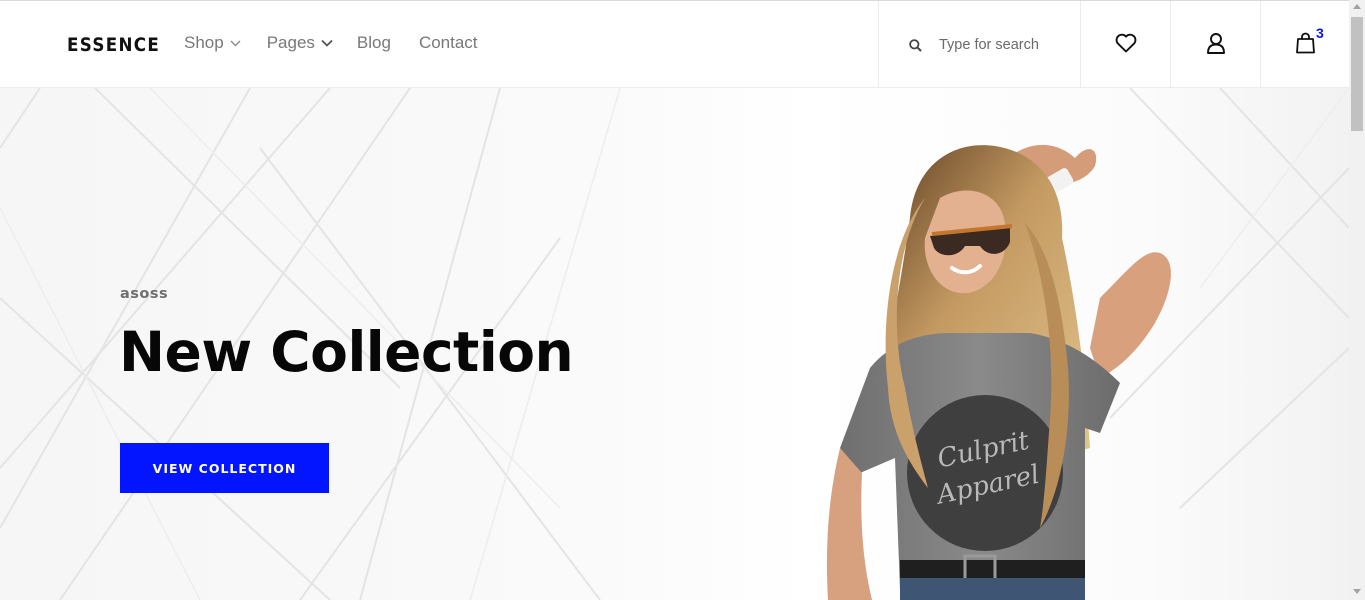  I want to click on nav-blog: Blog, so click(374, 43).